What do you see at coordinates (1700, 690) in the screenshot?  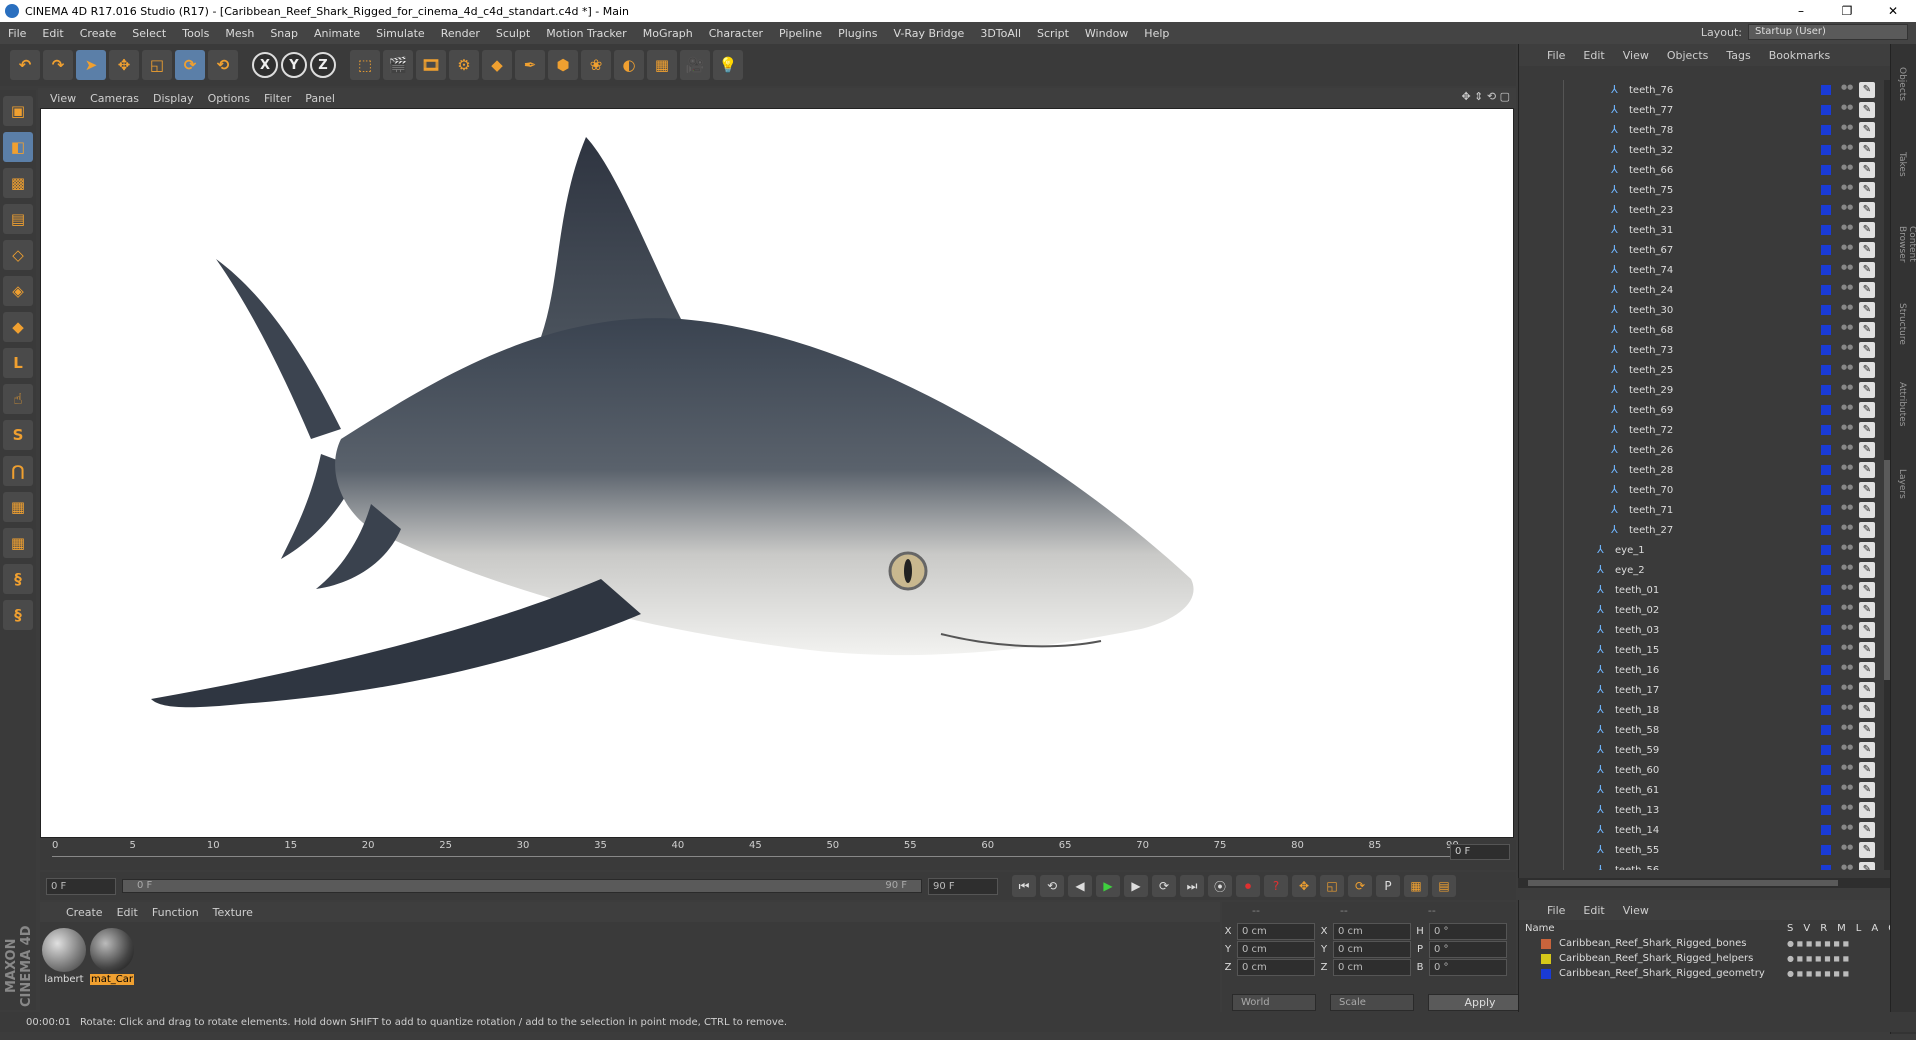 I see `object-row: ⅄ teeth_17 ●● ✎` at bounding box center [1700, 690].